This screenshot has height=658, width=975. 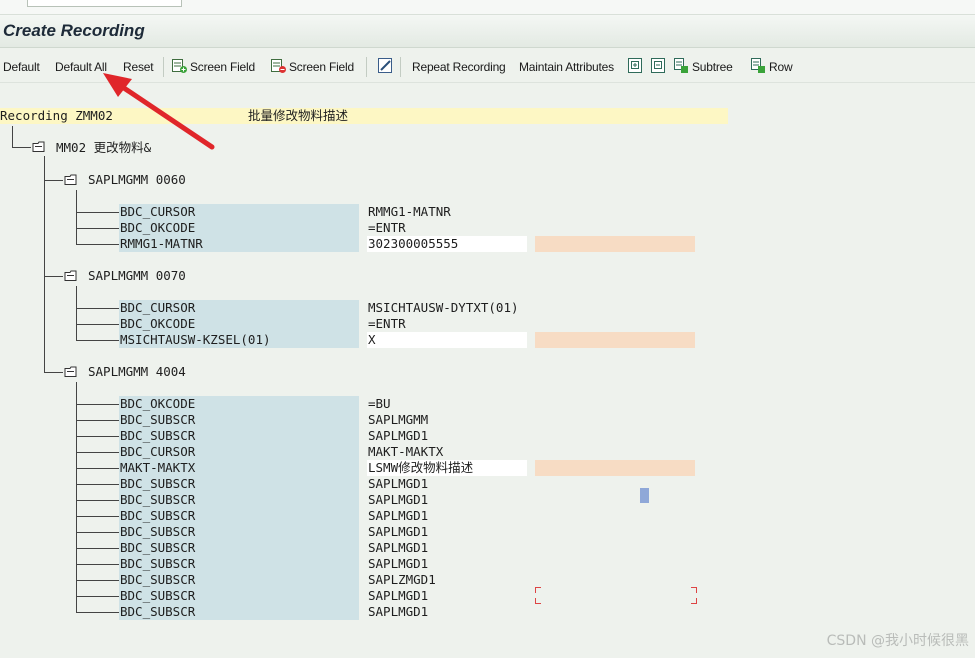 What do you see at coordinates (161, 243) in the screenshot?
I see `field-name: RMMG1-MATNR` at bounding box center [161, 243].